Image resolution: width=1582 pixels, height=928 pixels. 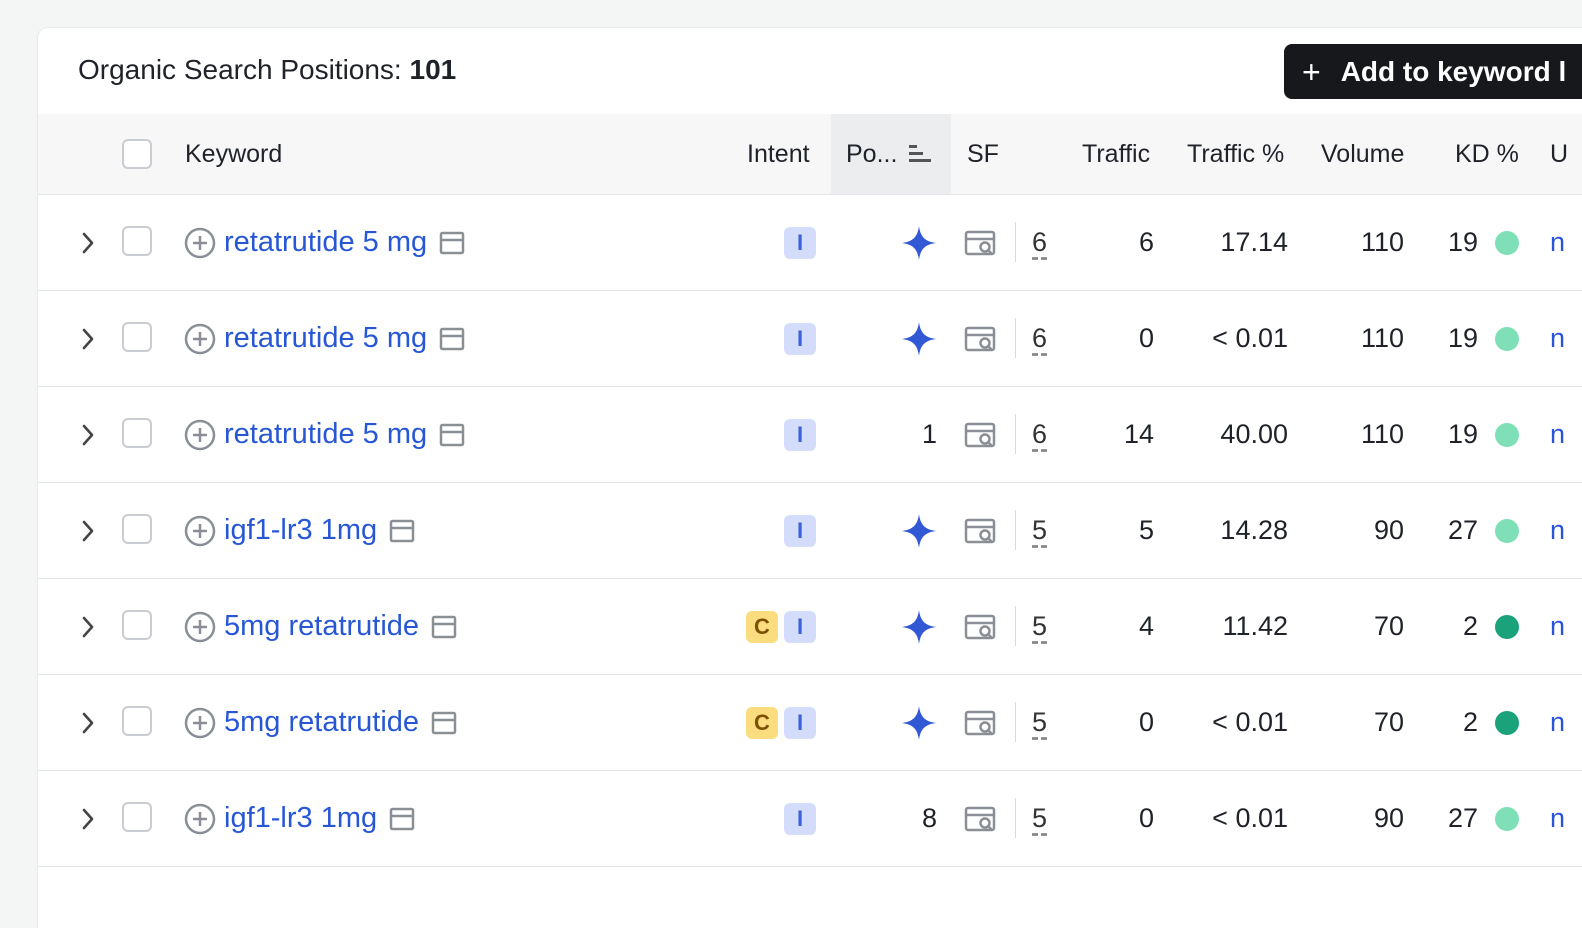 What do you see at coordinates (800, 530) in the screenshot?
I see `intent-badge: I` at bounding box center [800, 530].